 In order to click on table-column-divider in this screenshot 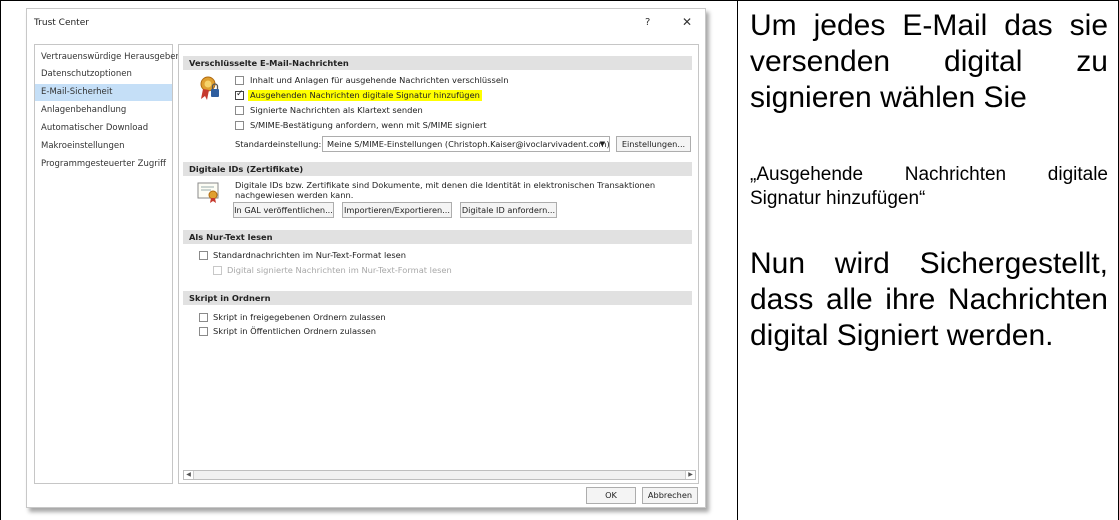, I will do `click(737, 260)`.